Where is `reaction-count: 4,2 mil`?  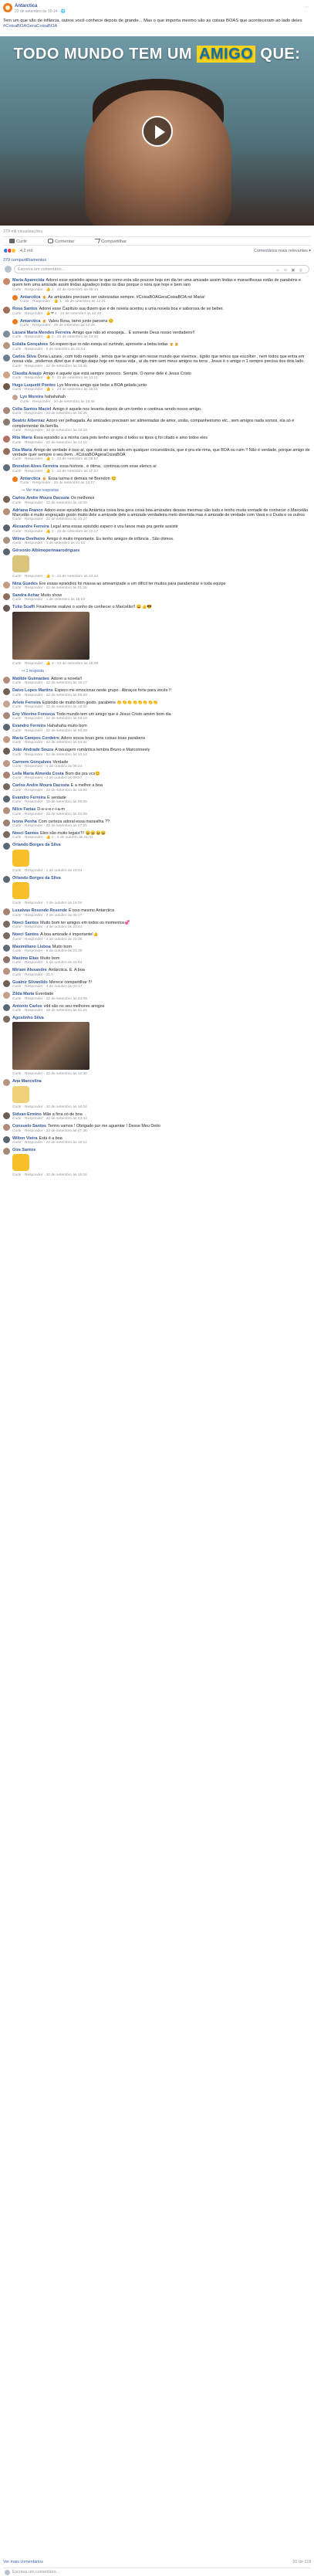 reaction-count: 4,2 mil is located at coordinates (26, 251).